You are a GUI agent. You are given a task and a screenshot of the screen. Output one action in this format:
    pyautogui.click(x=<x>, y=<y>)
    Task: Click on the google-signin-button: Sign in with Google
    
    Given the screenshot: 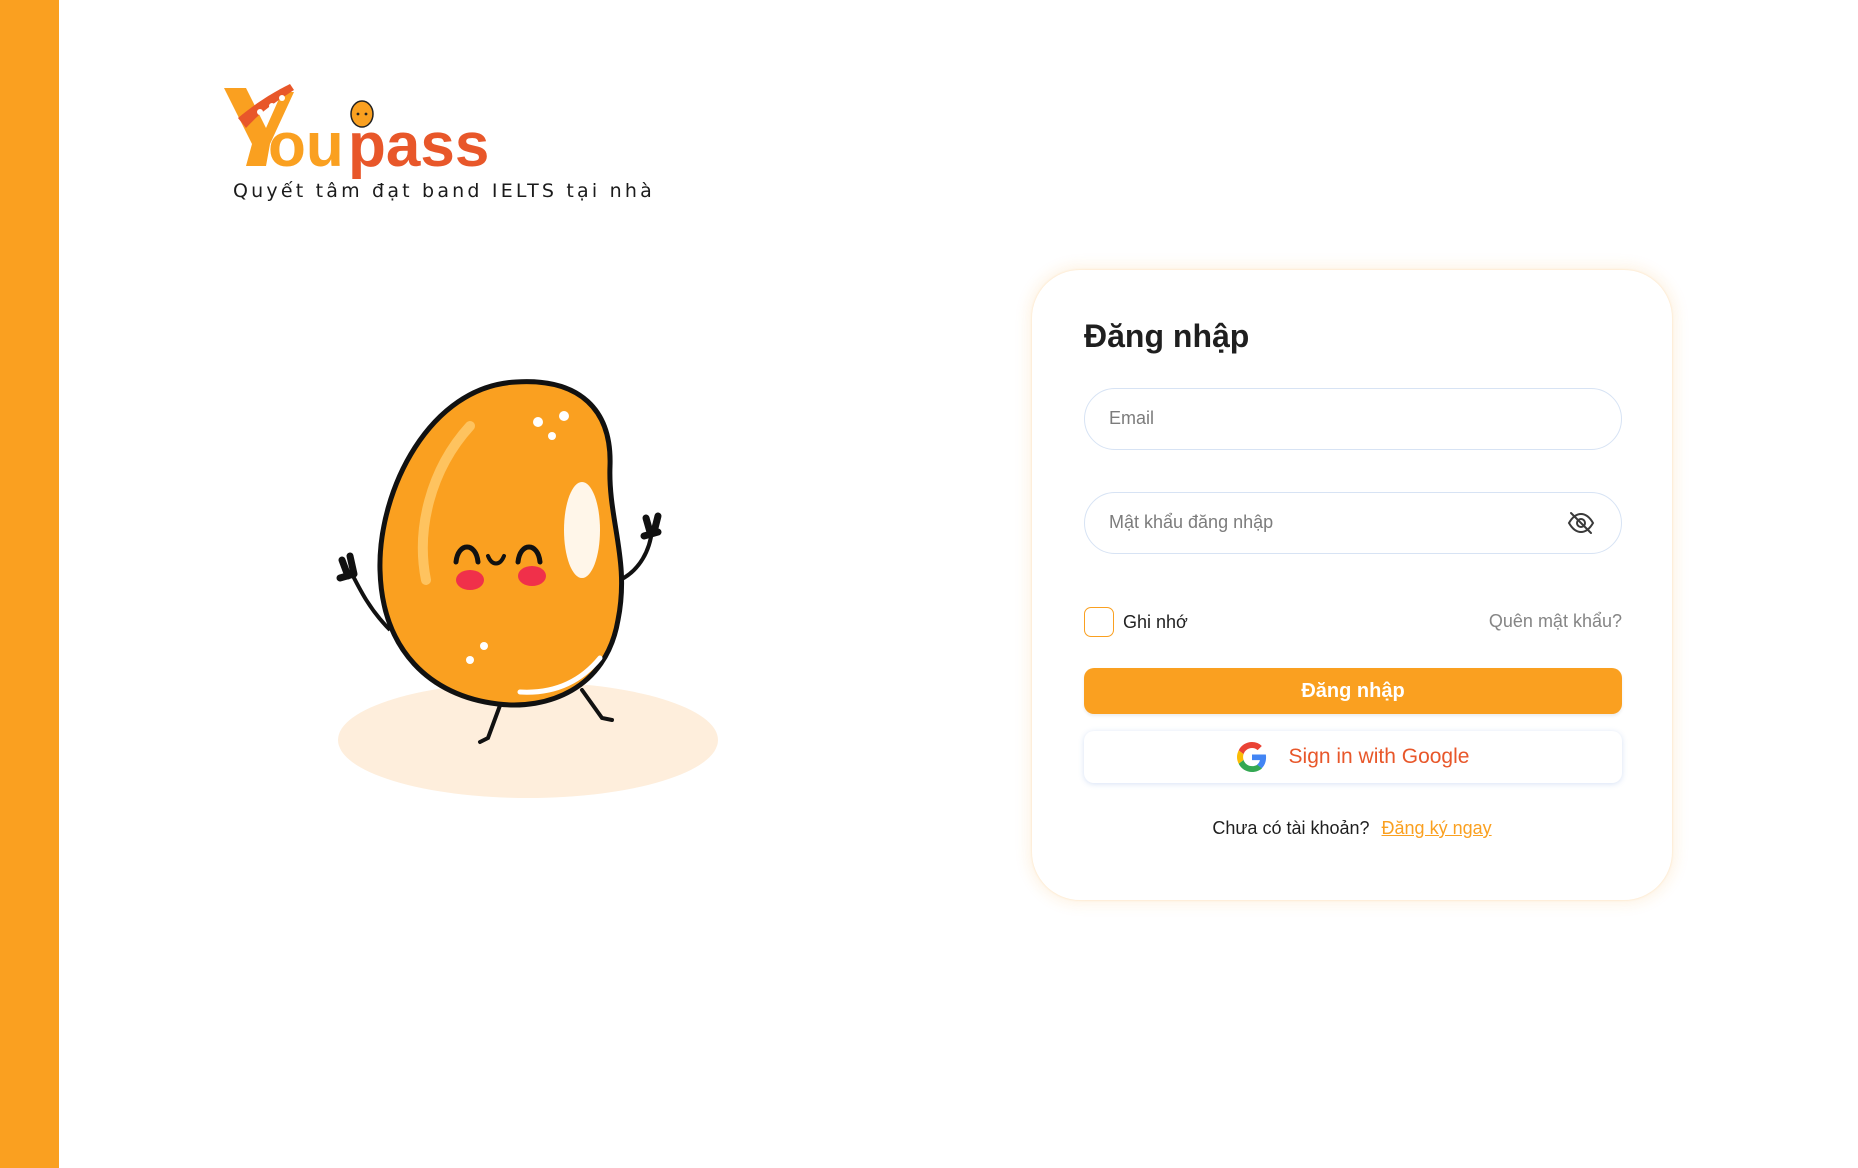 What is the action you would take?
    pyautogui.click(x=1353, y=757)
    